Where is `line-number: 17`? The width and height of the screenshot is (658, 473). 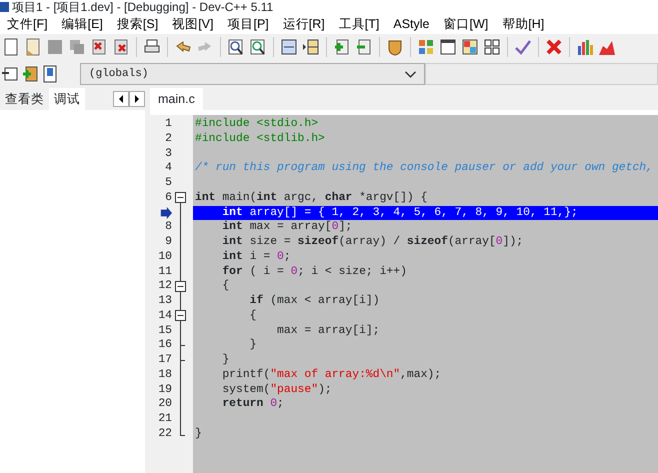 line-number: 17 is located at coordinates (164, 360).